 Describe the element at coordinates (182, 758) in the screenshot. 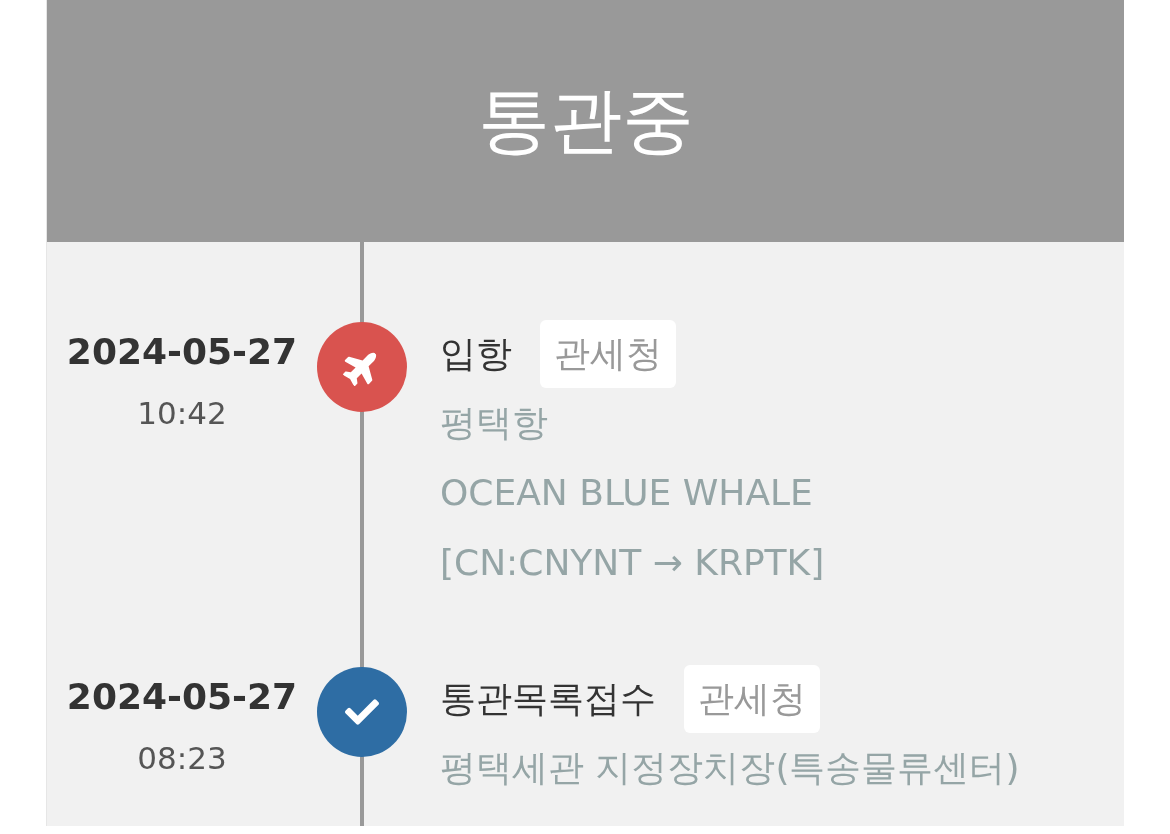

I see `event-time: 08:23` at that location.